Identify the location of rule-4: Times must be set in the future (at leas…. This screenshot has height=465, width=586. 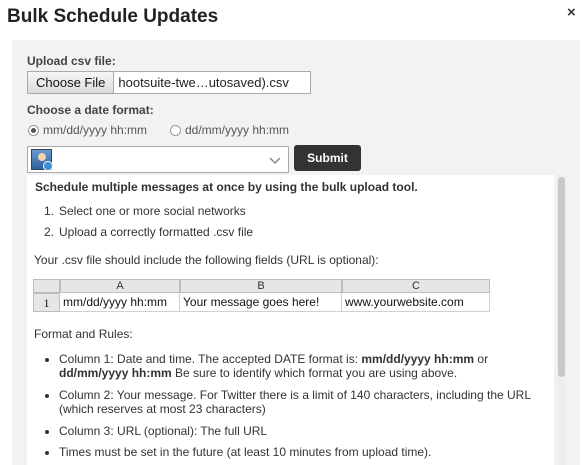
(238, 452).